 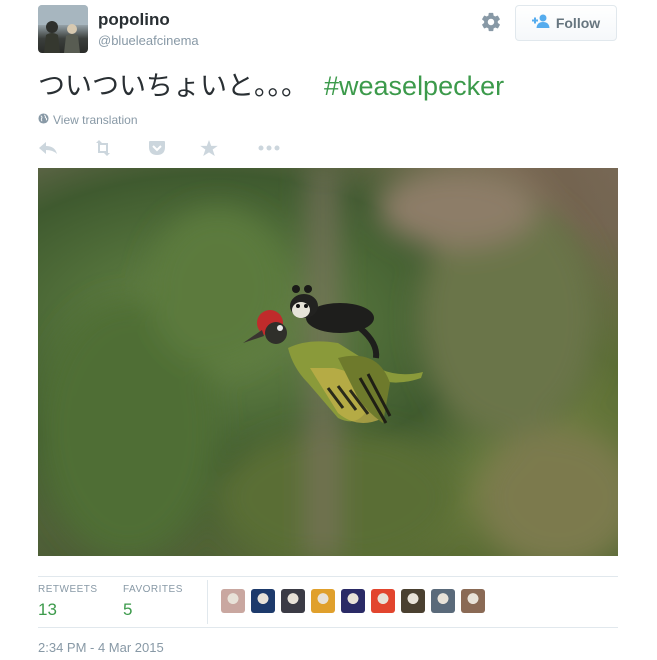 What do you see at coordinates (68, 589) in the screenshot?
I see `retweets-label: RETWEETS` at bounding box center [68, 589].